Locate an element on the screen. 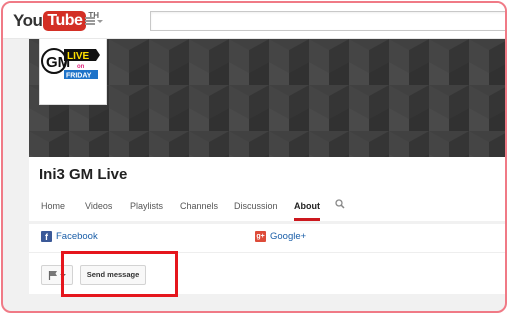 The height and width of the screenshot is (314, 508). facebook-link-label: Facebook is located at coordinates (77, 236).